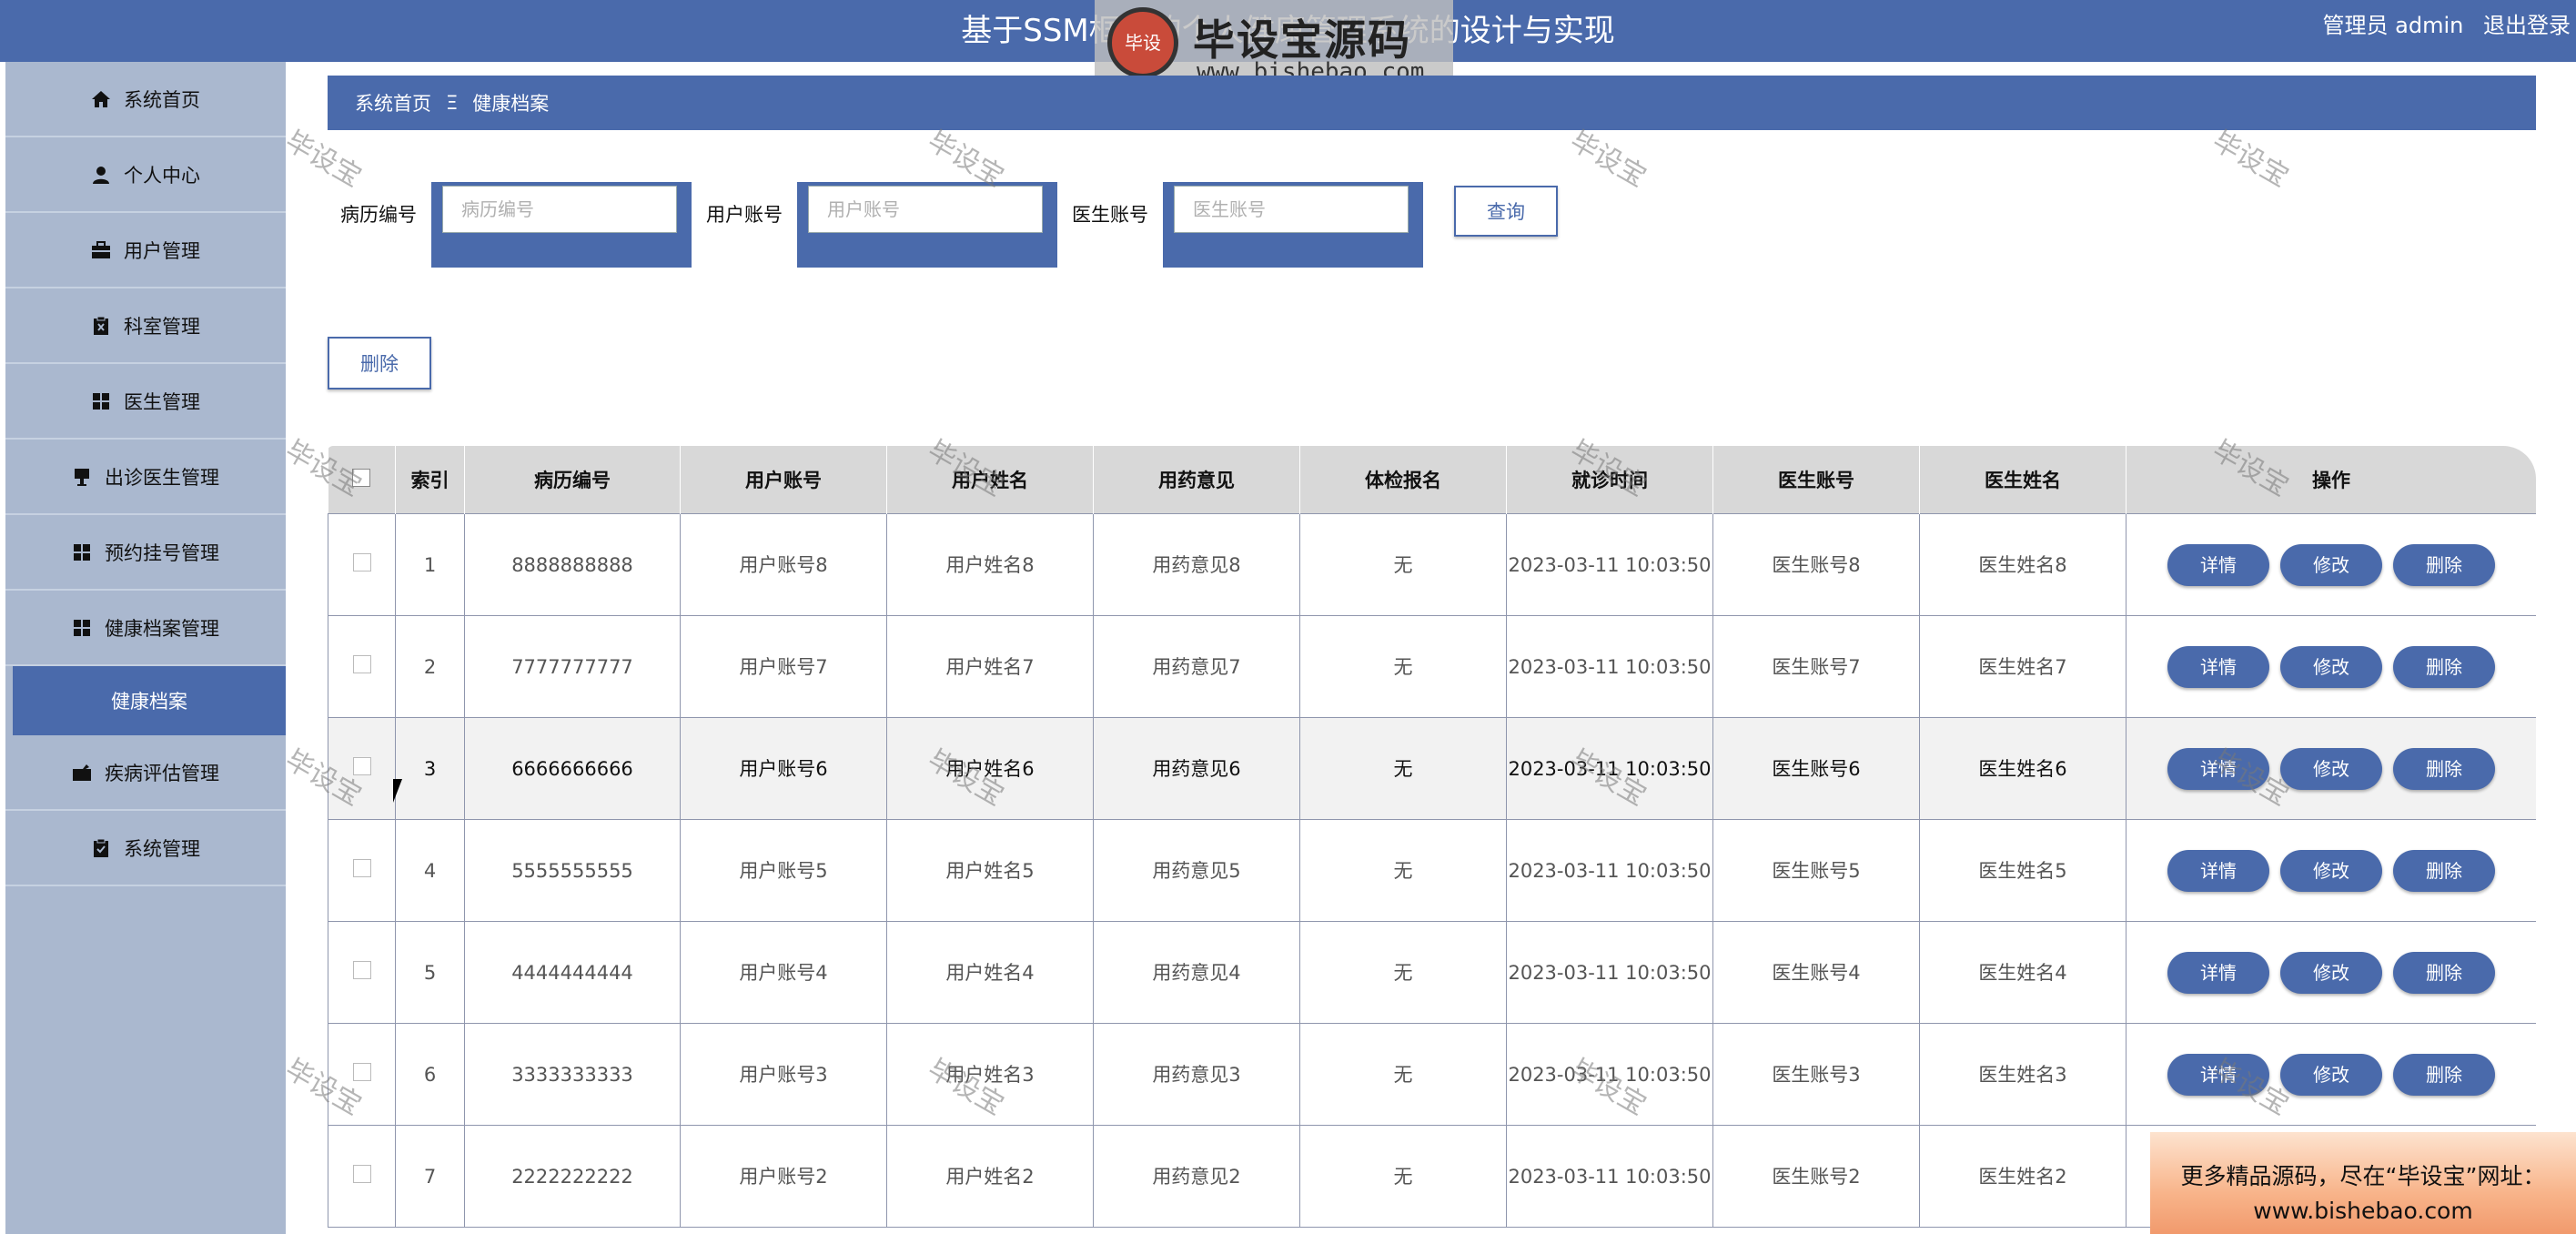  What do you see at coordinates (2527, 25) in the screenshot?
I see `logout-link: 退出登录` at bounding box center [2527, 25].